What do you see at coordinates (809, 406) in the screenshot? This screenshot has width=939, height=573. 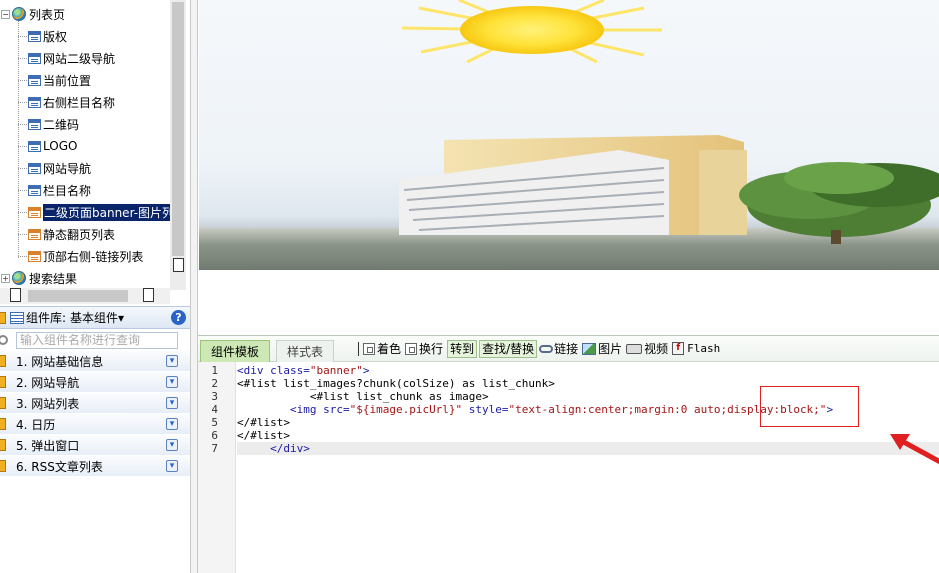 I see `annotation-highlight-box` at bounding box center [809, 406].